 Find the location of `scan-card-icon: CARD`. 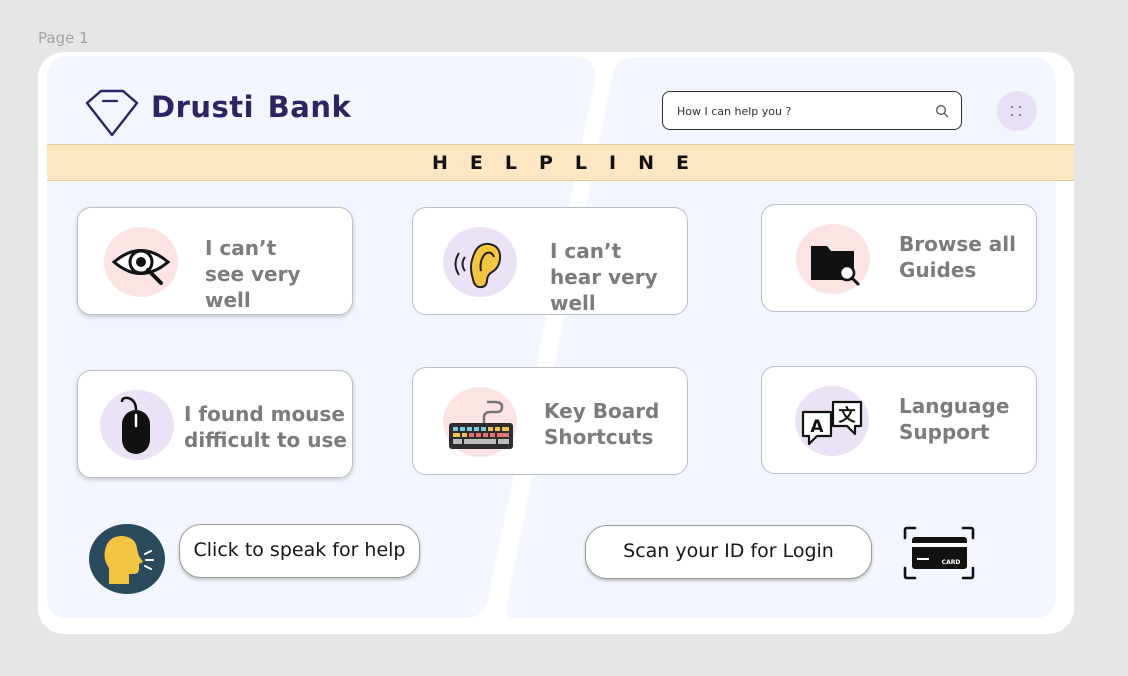

scan-card-icon: CARD is located at coordinates (939, 553).